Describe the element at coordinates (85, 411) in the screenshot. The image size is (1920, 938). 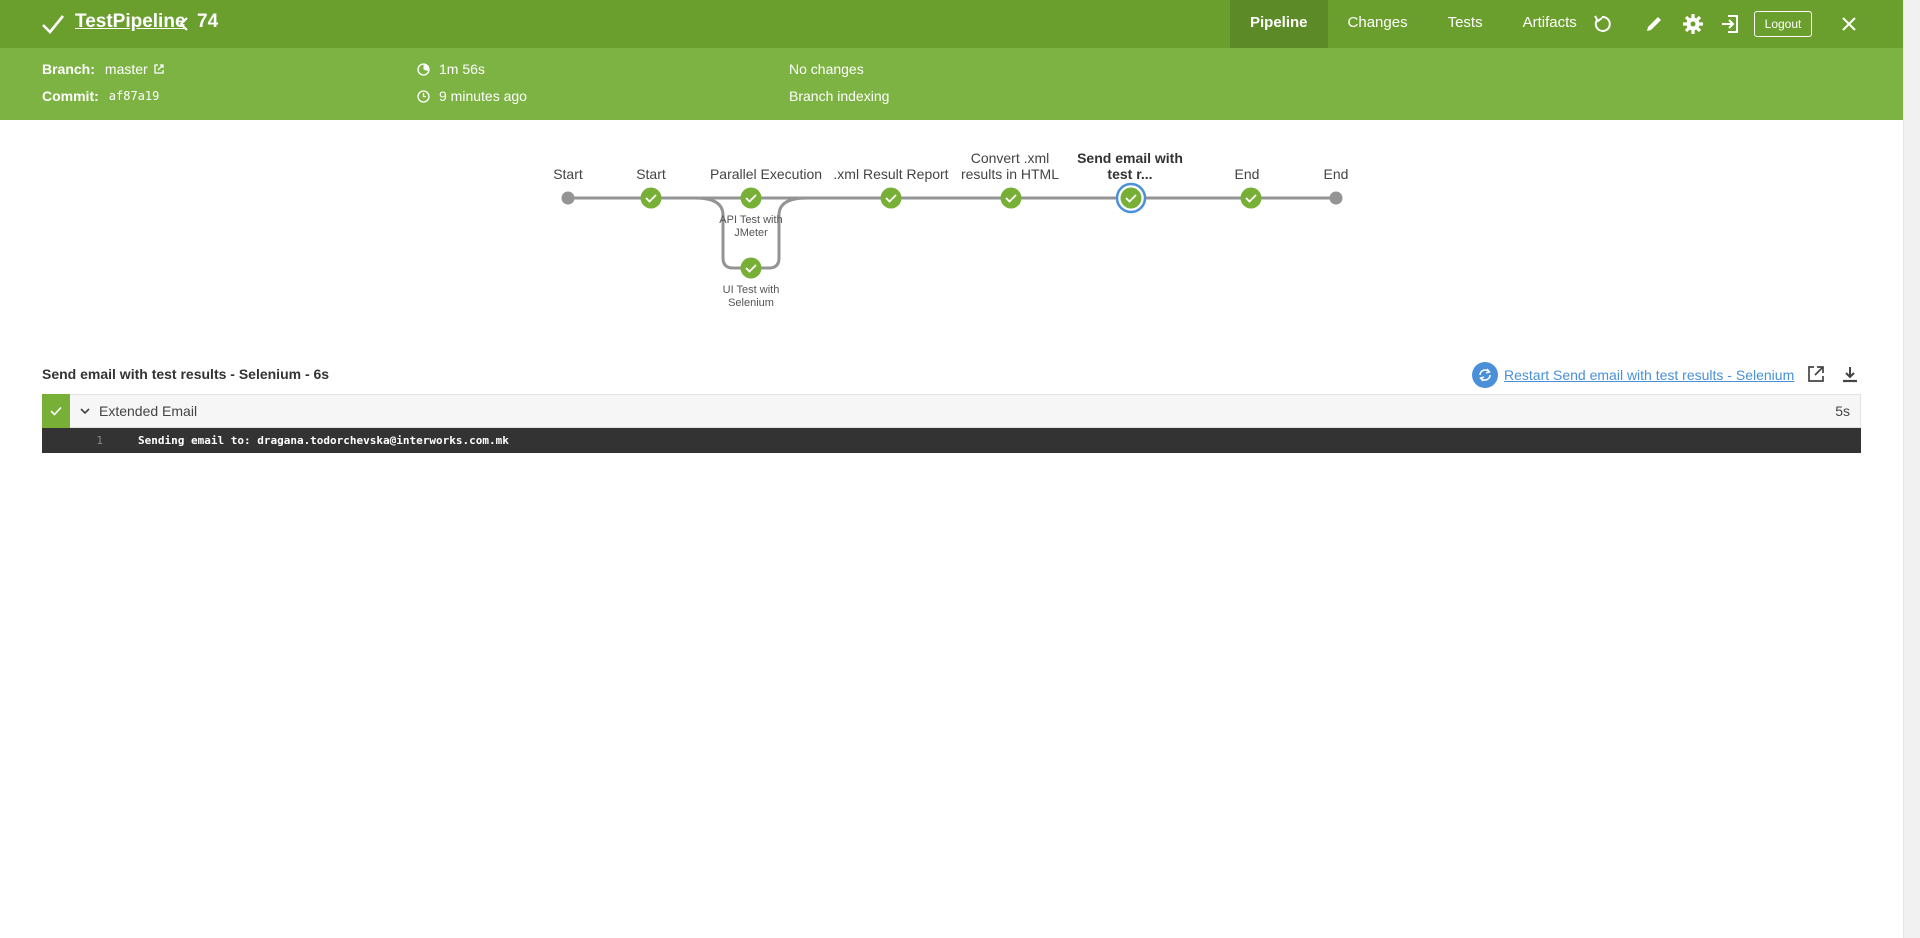
I see `chevron-down-icon` at that location.